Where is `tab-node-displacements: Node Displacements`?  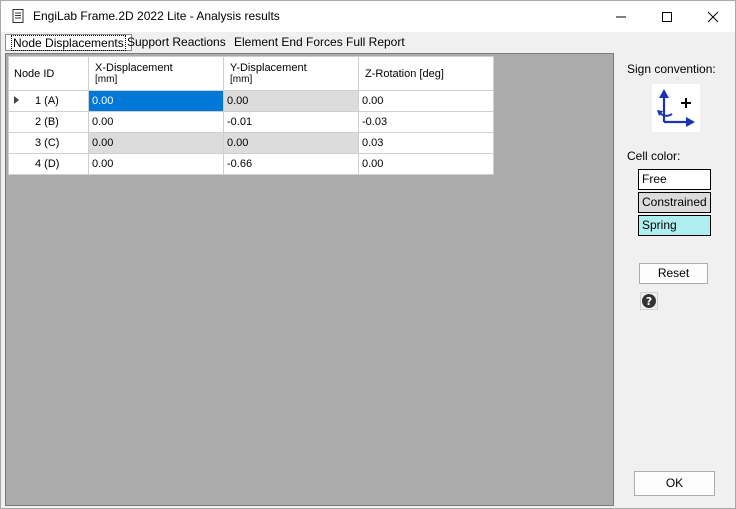 tab-node-displacements: Node Displacements is located at coordinates (68, 42).